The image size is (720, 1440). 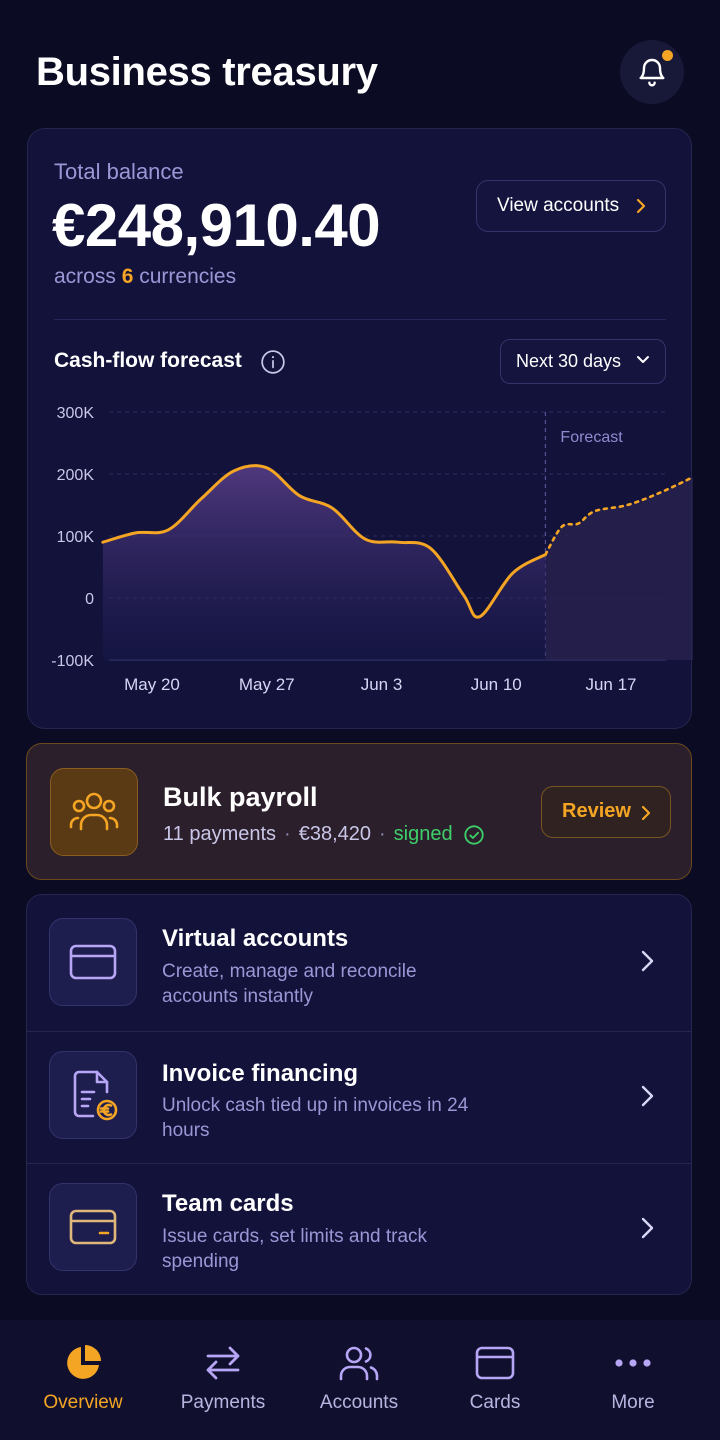 I want to click on header: Business treasury, so click(x=360, y=64).